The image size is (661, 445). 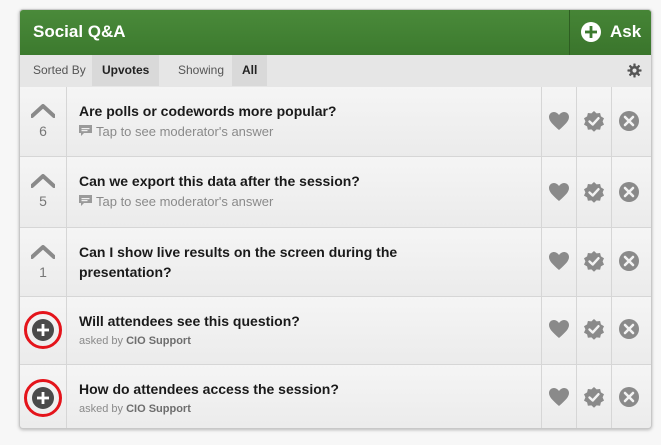 I want to click on showing-label: Showing, so click(x=201, y=70).